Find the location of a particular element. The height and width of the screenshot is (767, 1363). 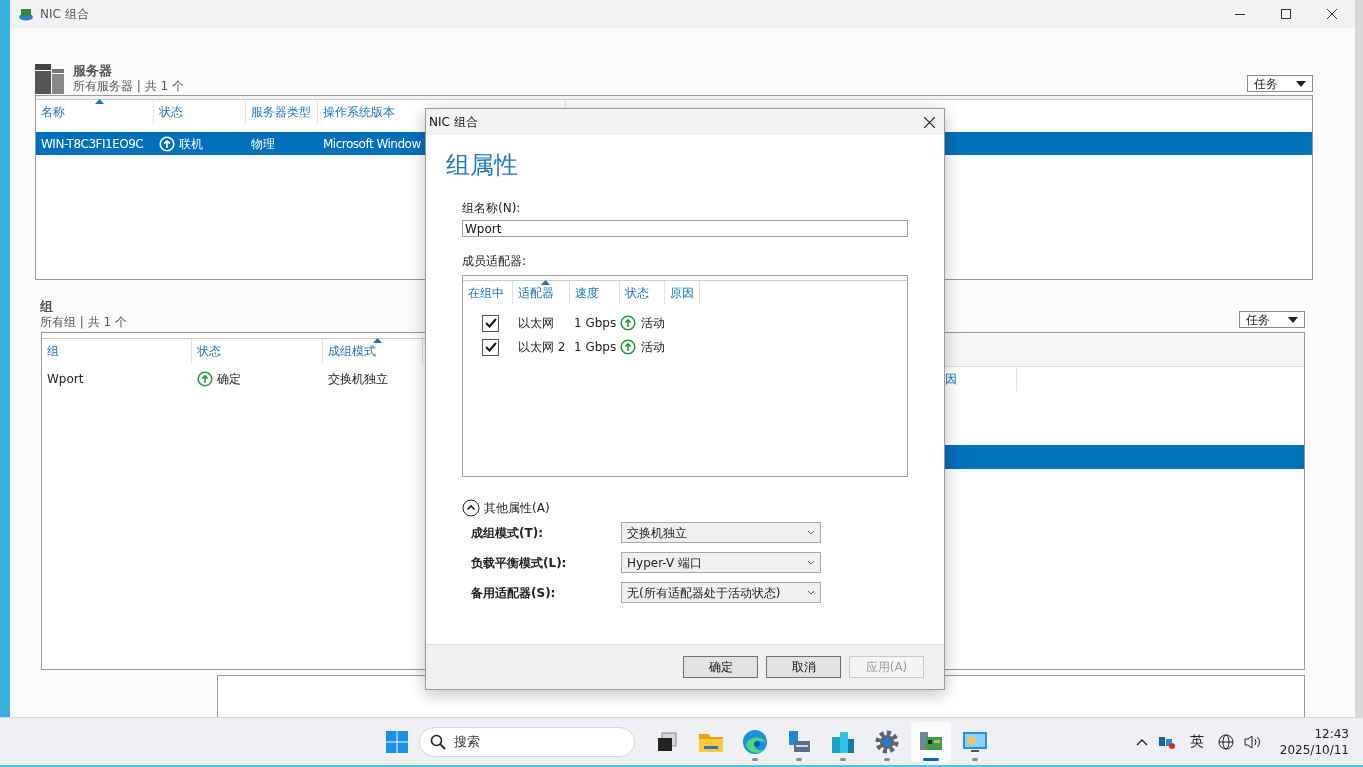

table-cell-text: 联机 is located at coordinates (190, 144).